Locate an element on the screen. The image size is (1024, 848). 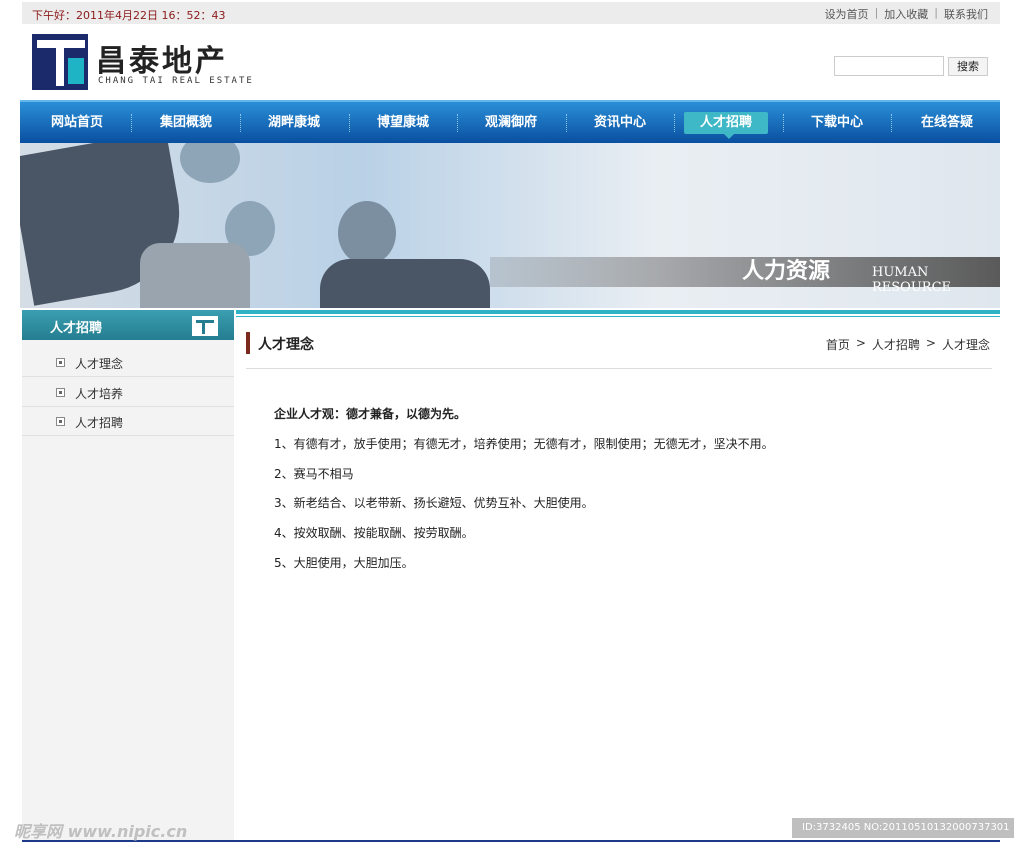
nav-item-guanlan: 观澜御府 is located at coordinates (511, 123).